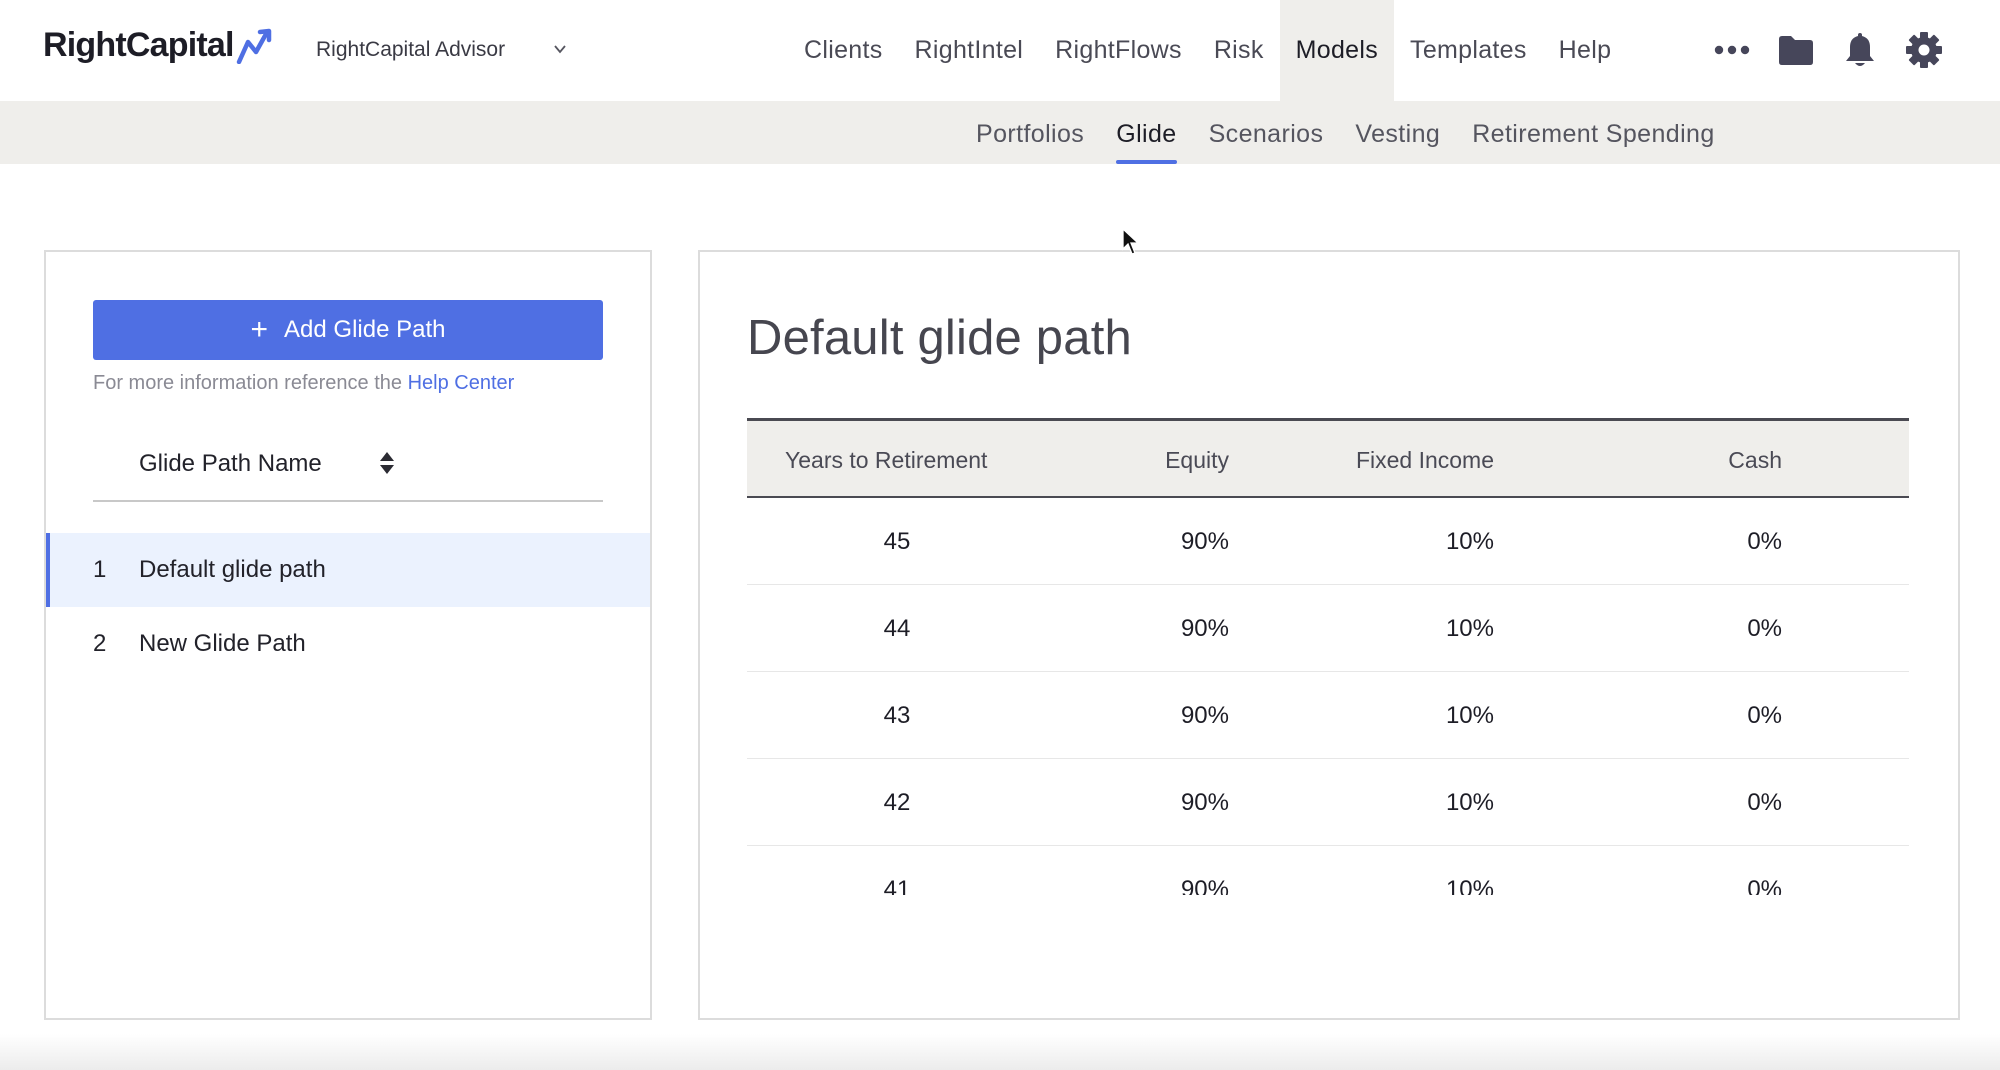 The width and height of the screenshot is (2000, 1070). What do you see at coordinates (1000, 1052) in the screenshot?
I see `bottom-edge` at bounding box center [1000, 1052].